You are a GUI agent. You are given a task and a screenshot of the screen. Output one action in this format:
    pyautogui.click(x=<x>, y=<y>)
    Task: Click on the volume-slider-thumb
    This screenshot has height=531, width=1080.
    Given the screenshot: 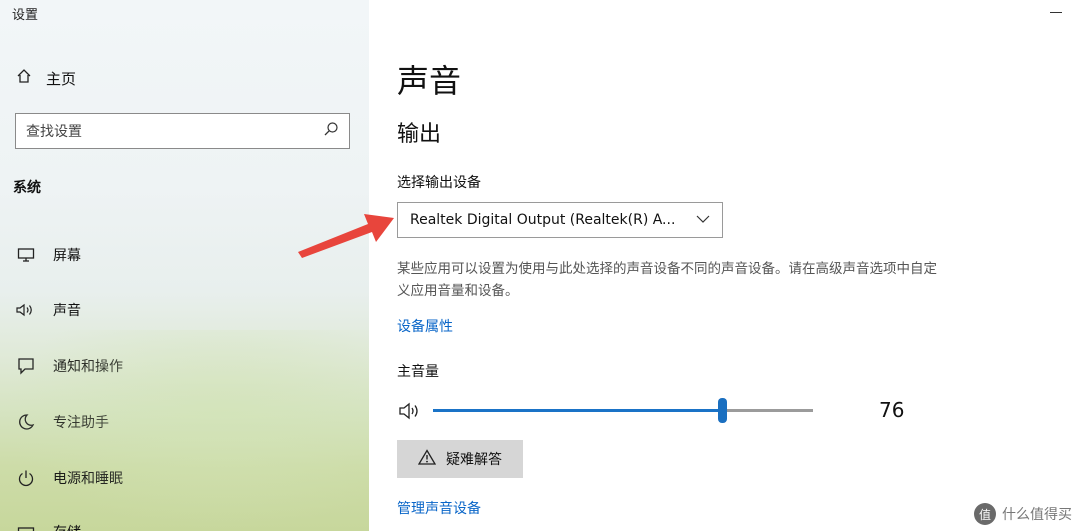 What is the action you would take?
    pyautogui.click(x=722, y=410)
    